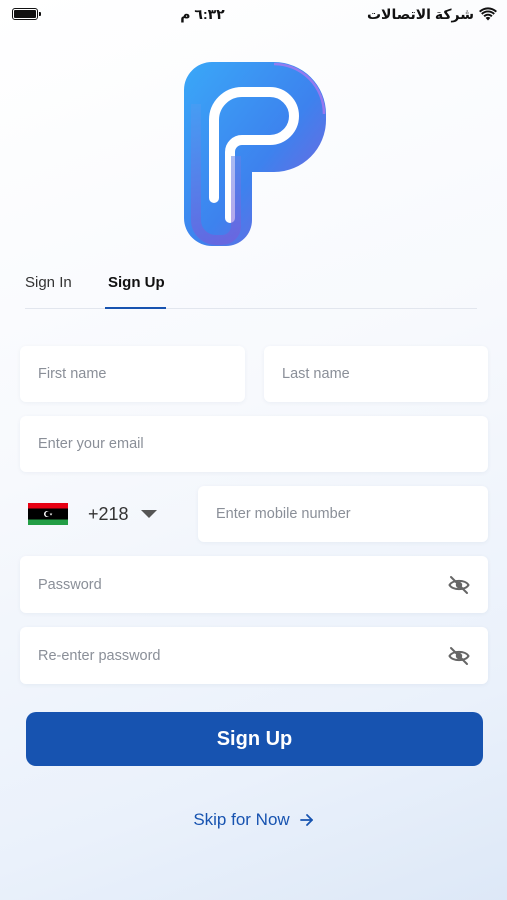 This screenshot has height=900, width=507. What do you see at coordinates (255, 154) in the screenshot?
I see `app-logo` at bounding box center [255, 154].